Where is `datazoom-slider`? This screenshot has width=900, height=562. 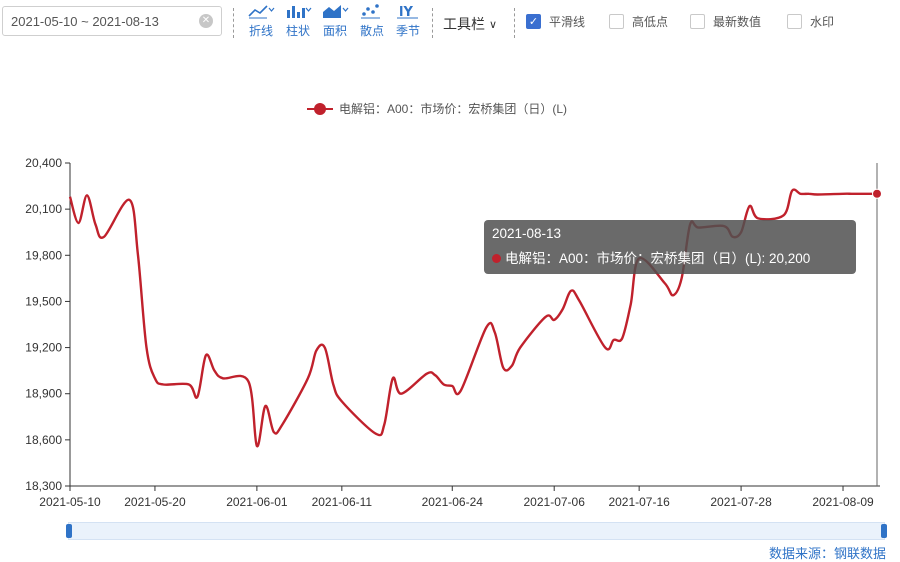
datazoom-slider is located at coordinates (476, 531).